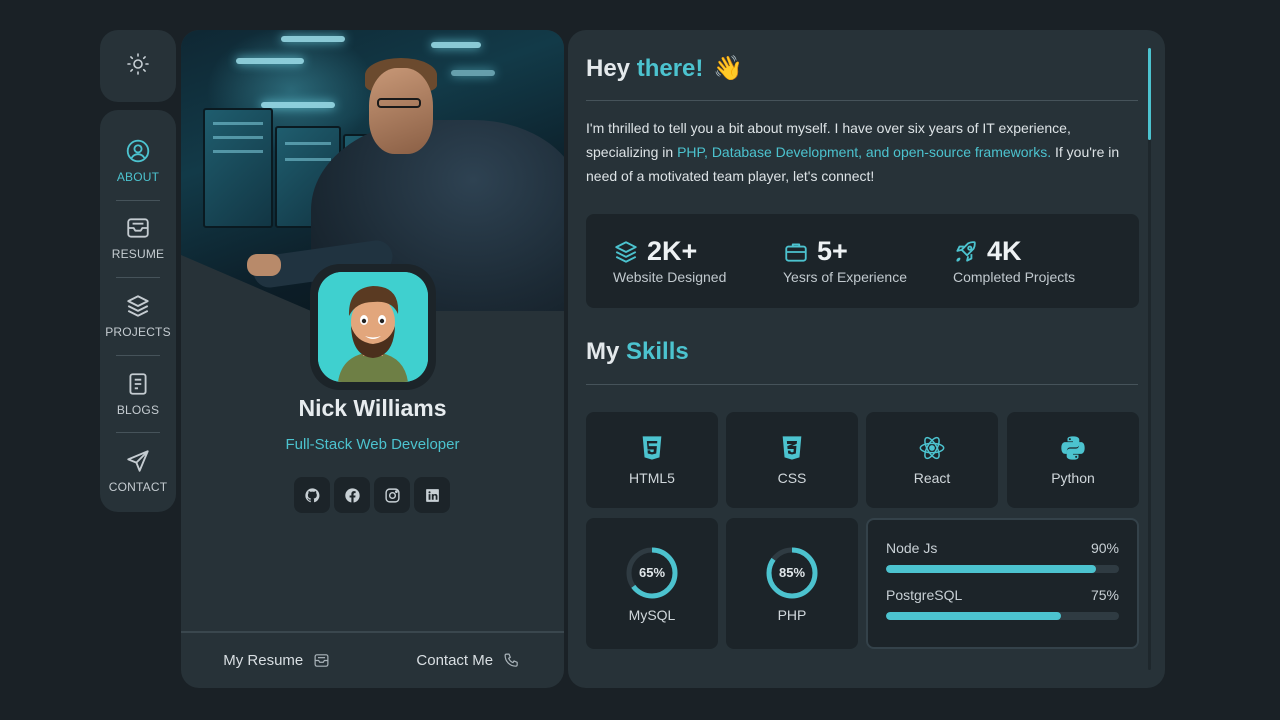  I want to click on scrollbar-track, so click(1149, 359).